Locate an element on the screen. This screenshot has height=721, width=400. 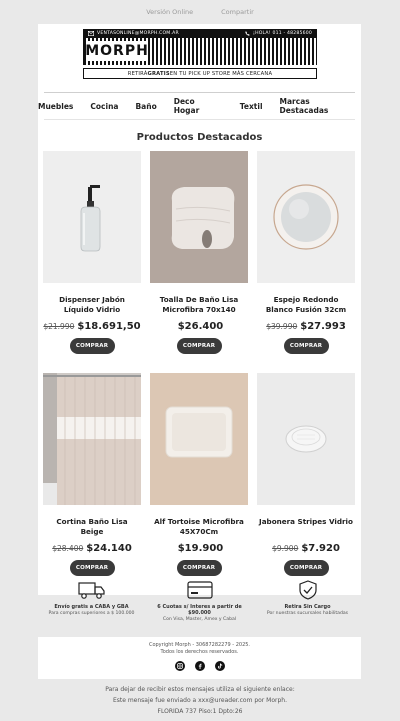
product-name: Dispenser Jabón Líquido Vidrio is located at coordinates (92, 305).